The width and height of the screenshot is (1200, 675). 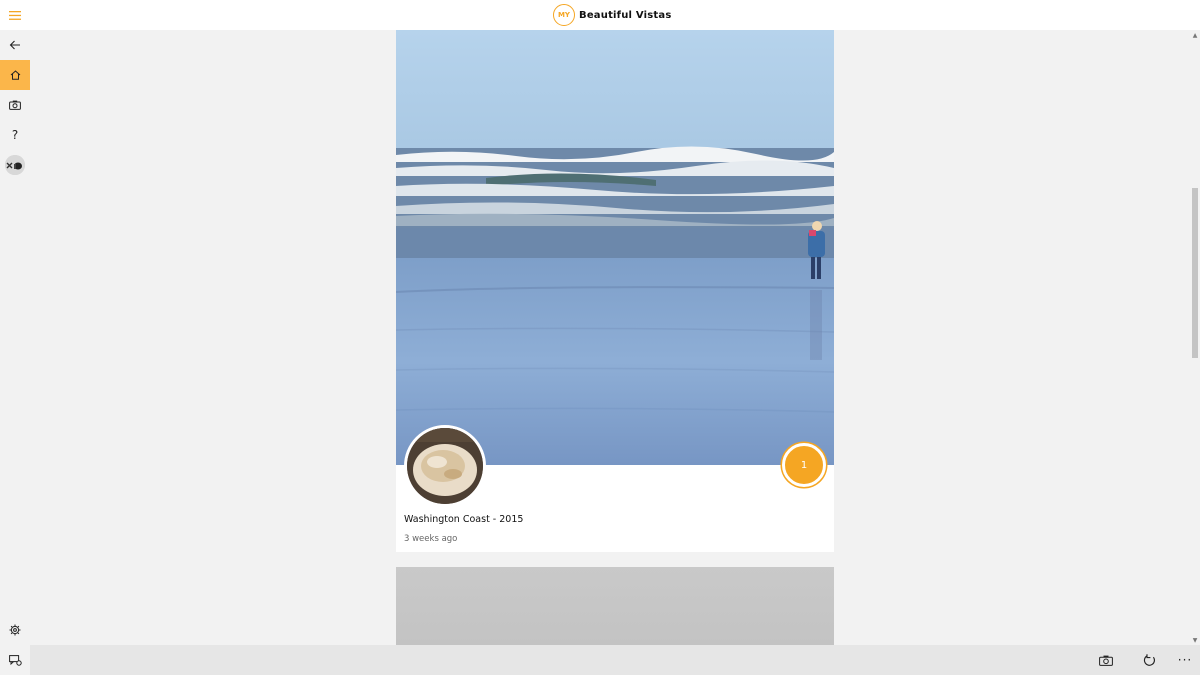 What do you see at coordinates (615, 660) in the screenshot?
I see `command-bar: ···` at bounding box center [615, 660].